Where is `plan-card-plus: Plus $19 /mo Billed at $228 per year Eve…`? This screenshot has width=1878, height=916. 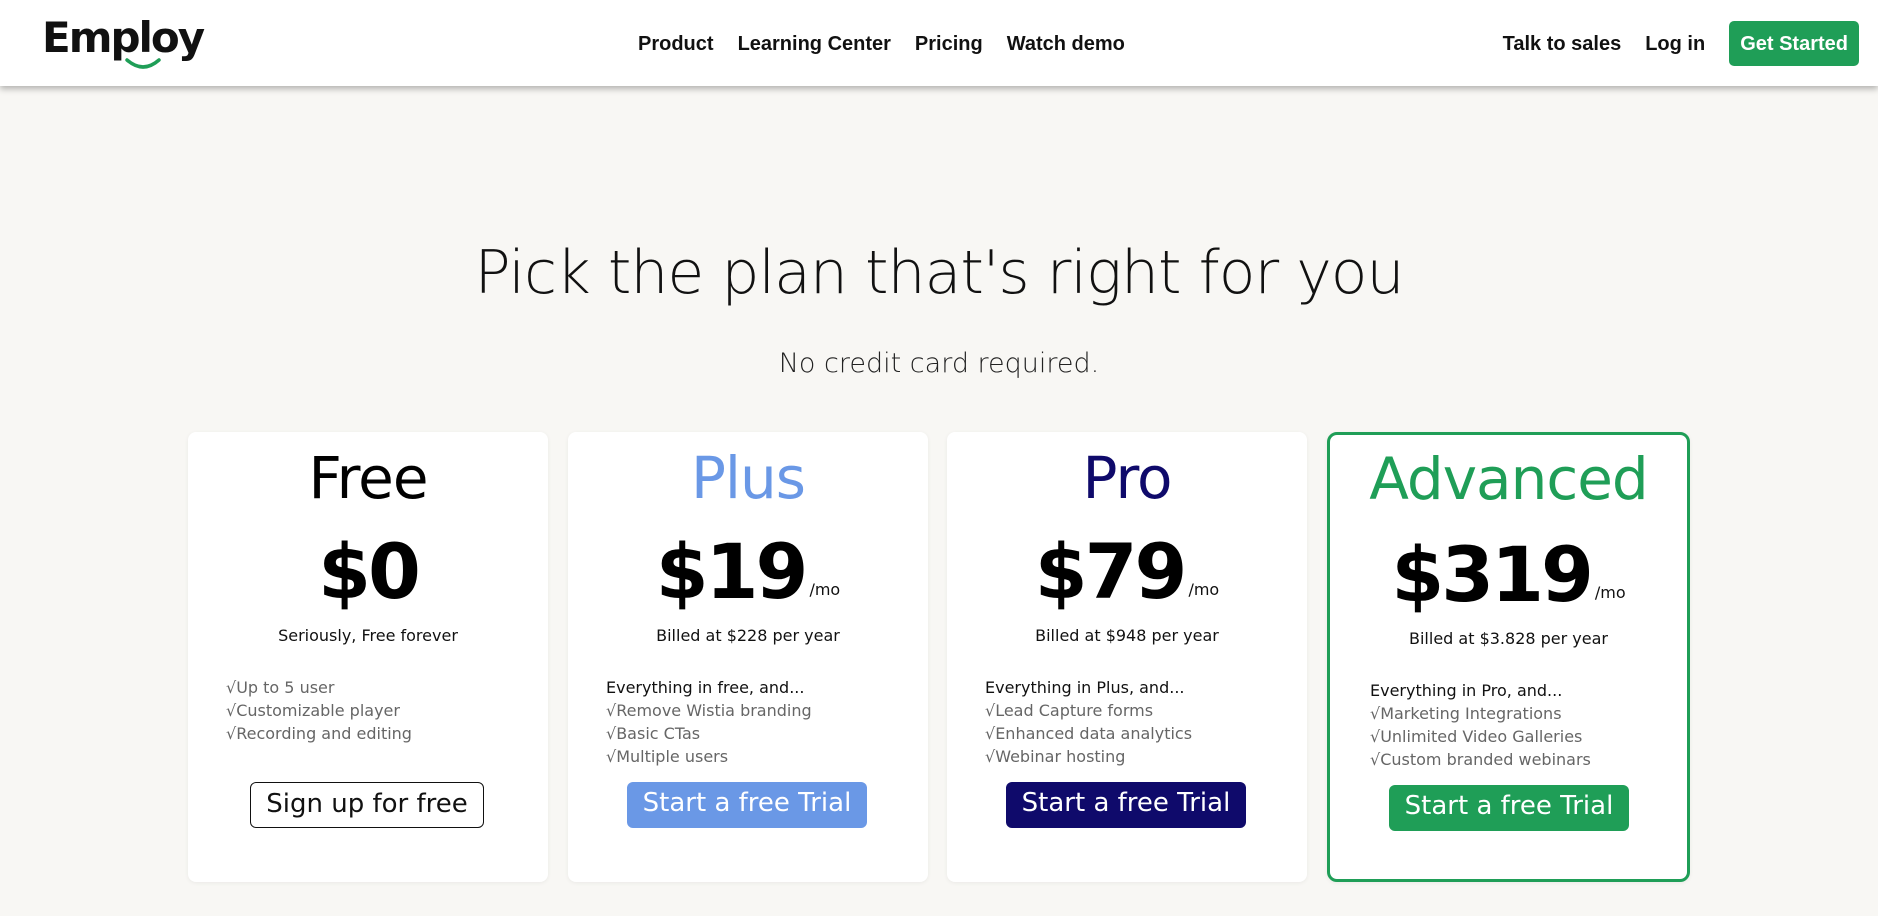 plan-card-plus: Plus $19 /mo Billed at $228 per year Eve… is located at coordinates (748, 657).